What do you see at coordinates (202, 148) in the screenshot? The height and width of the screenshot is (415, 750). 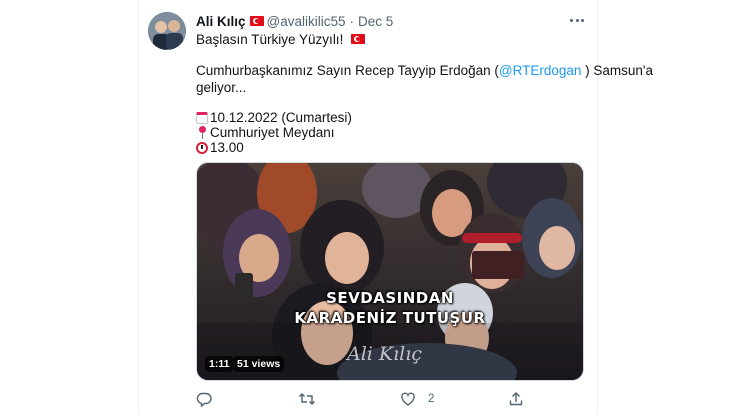 I see `clock-icon` at bounding box center [202, 148].